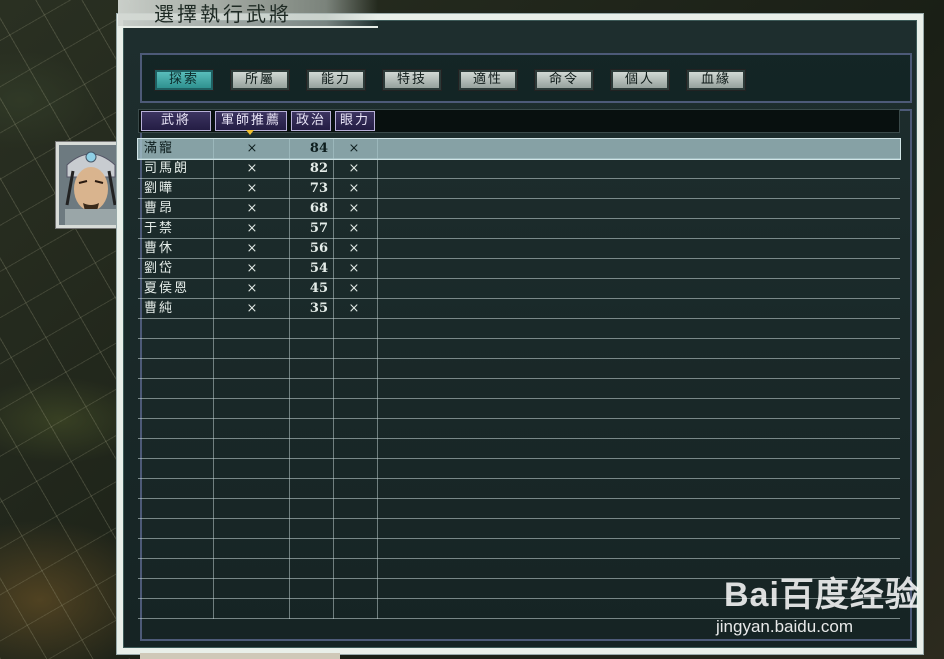 This screenshot has height=659, width=944. I want to click on table-row: 于禁 × 57 ×, so click(519, 229).